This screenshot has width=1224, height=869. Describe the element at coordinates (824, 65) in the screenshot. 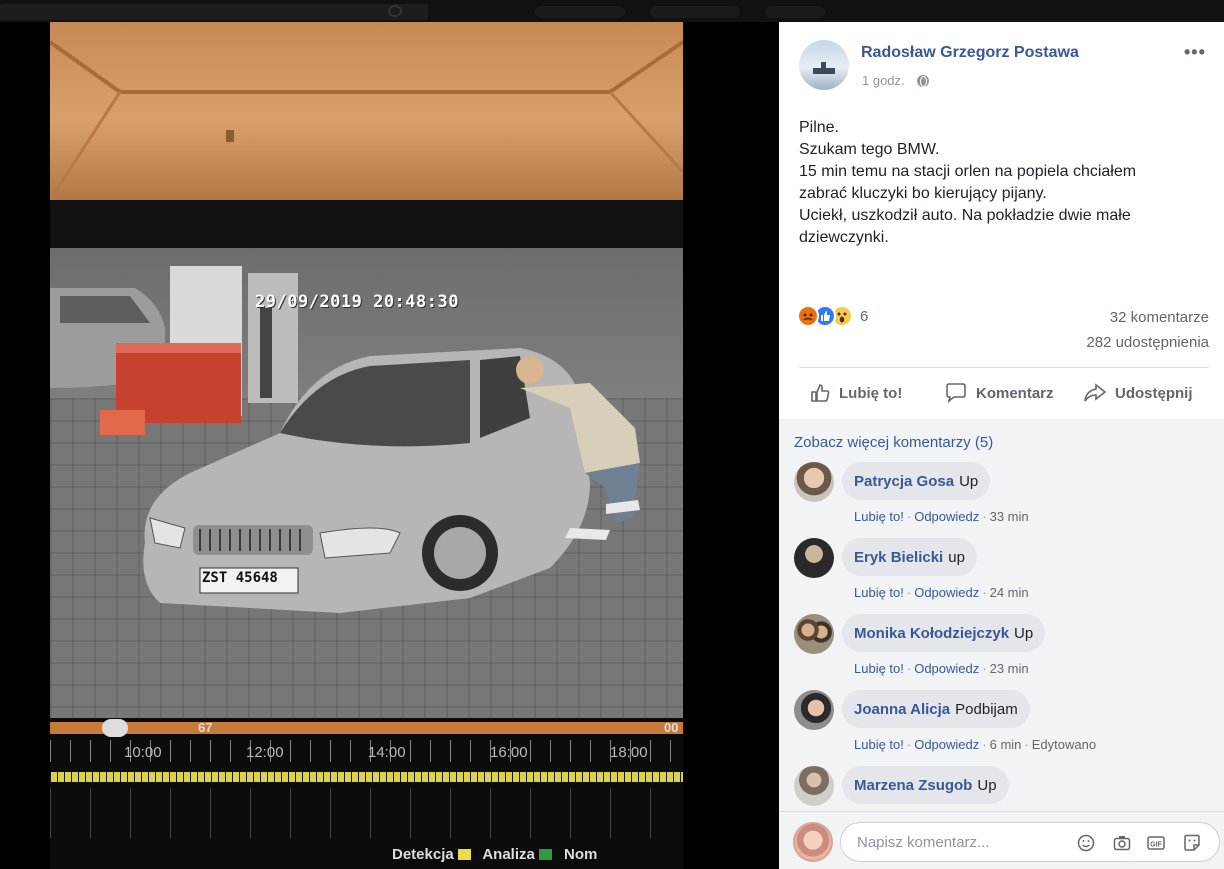

I see `author-avatar` at that location.